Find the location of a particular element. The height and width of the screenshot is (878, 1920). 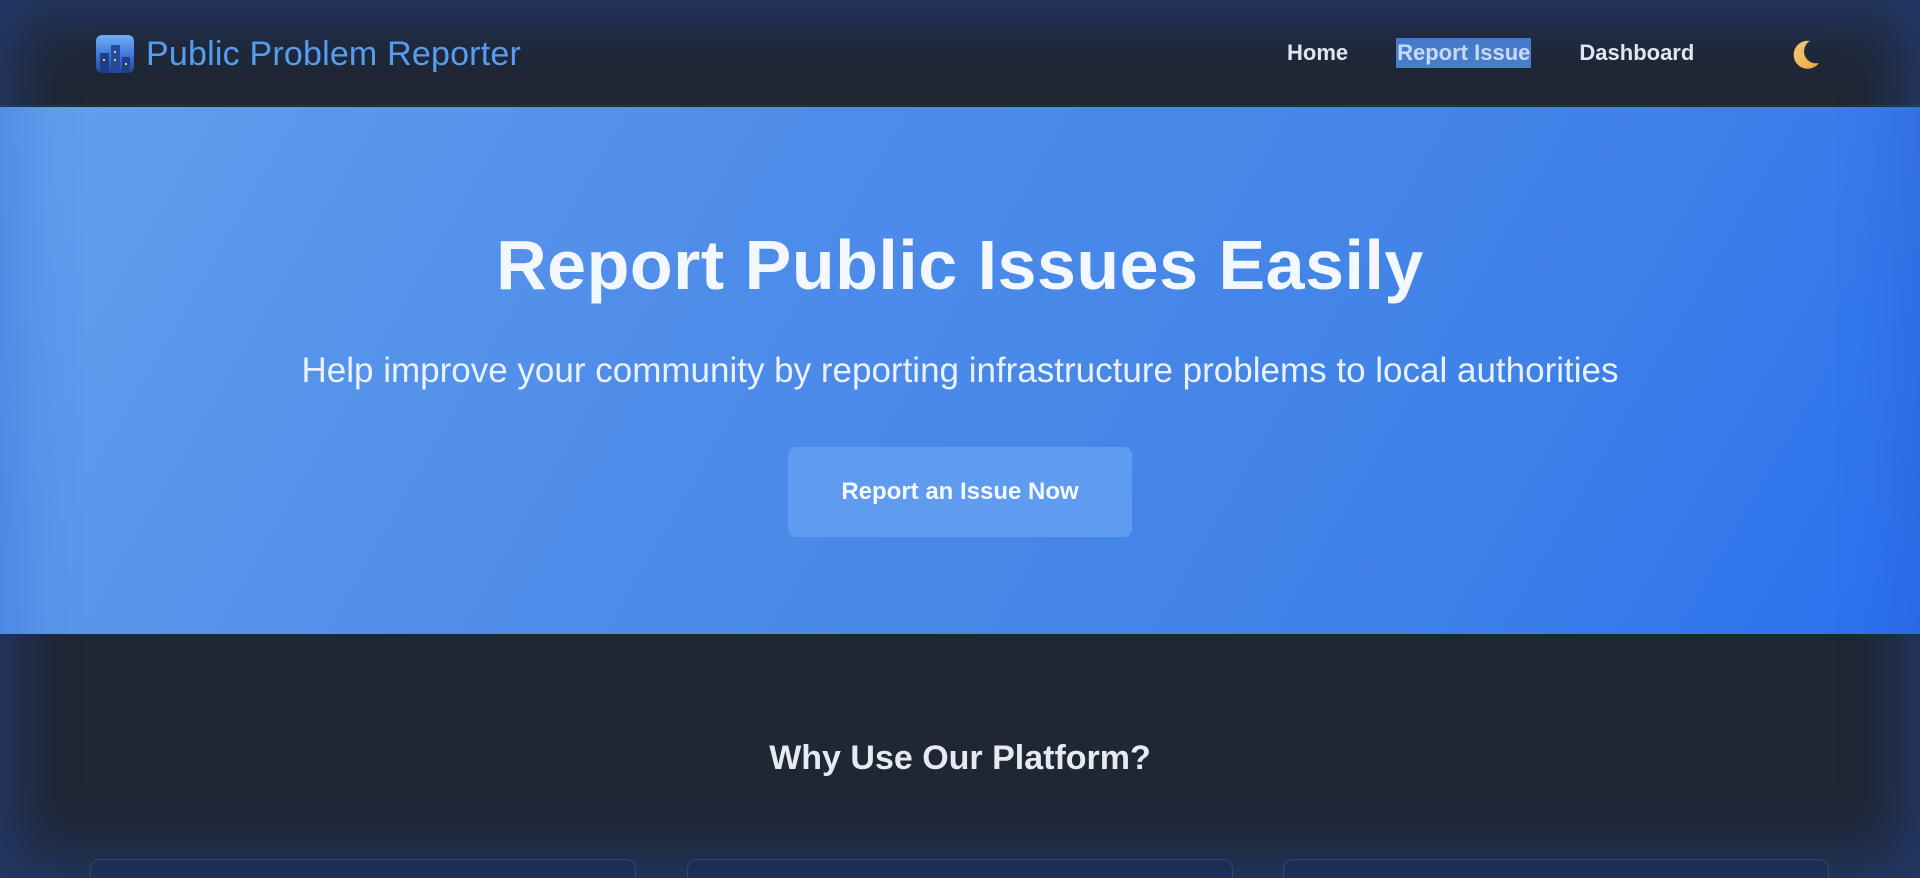

brand-name: Public Problem Reporter is located at coordinates (333, 54).